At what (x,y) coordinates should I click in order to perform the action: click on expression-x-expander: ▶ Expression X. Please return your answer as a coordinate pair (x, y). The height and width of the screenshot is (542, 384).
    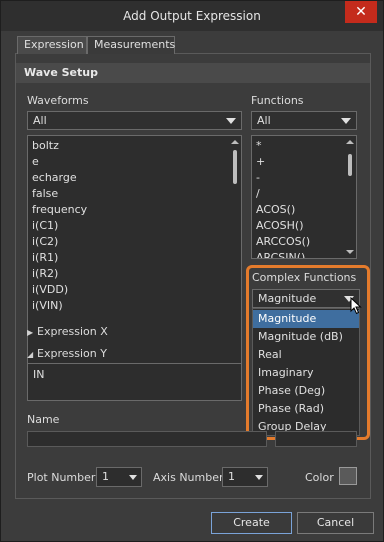
    Looking at the image, I should click on (67, 331).